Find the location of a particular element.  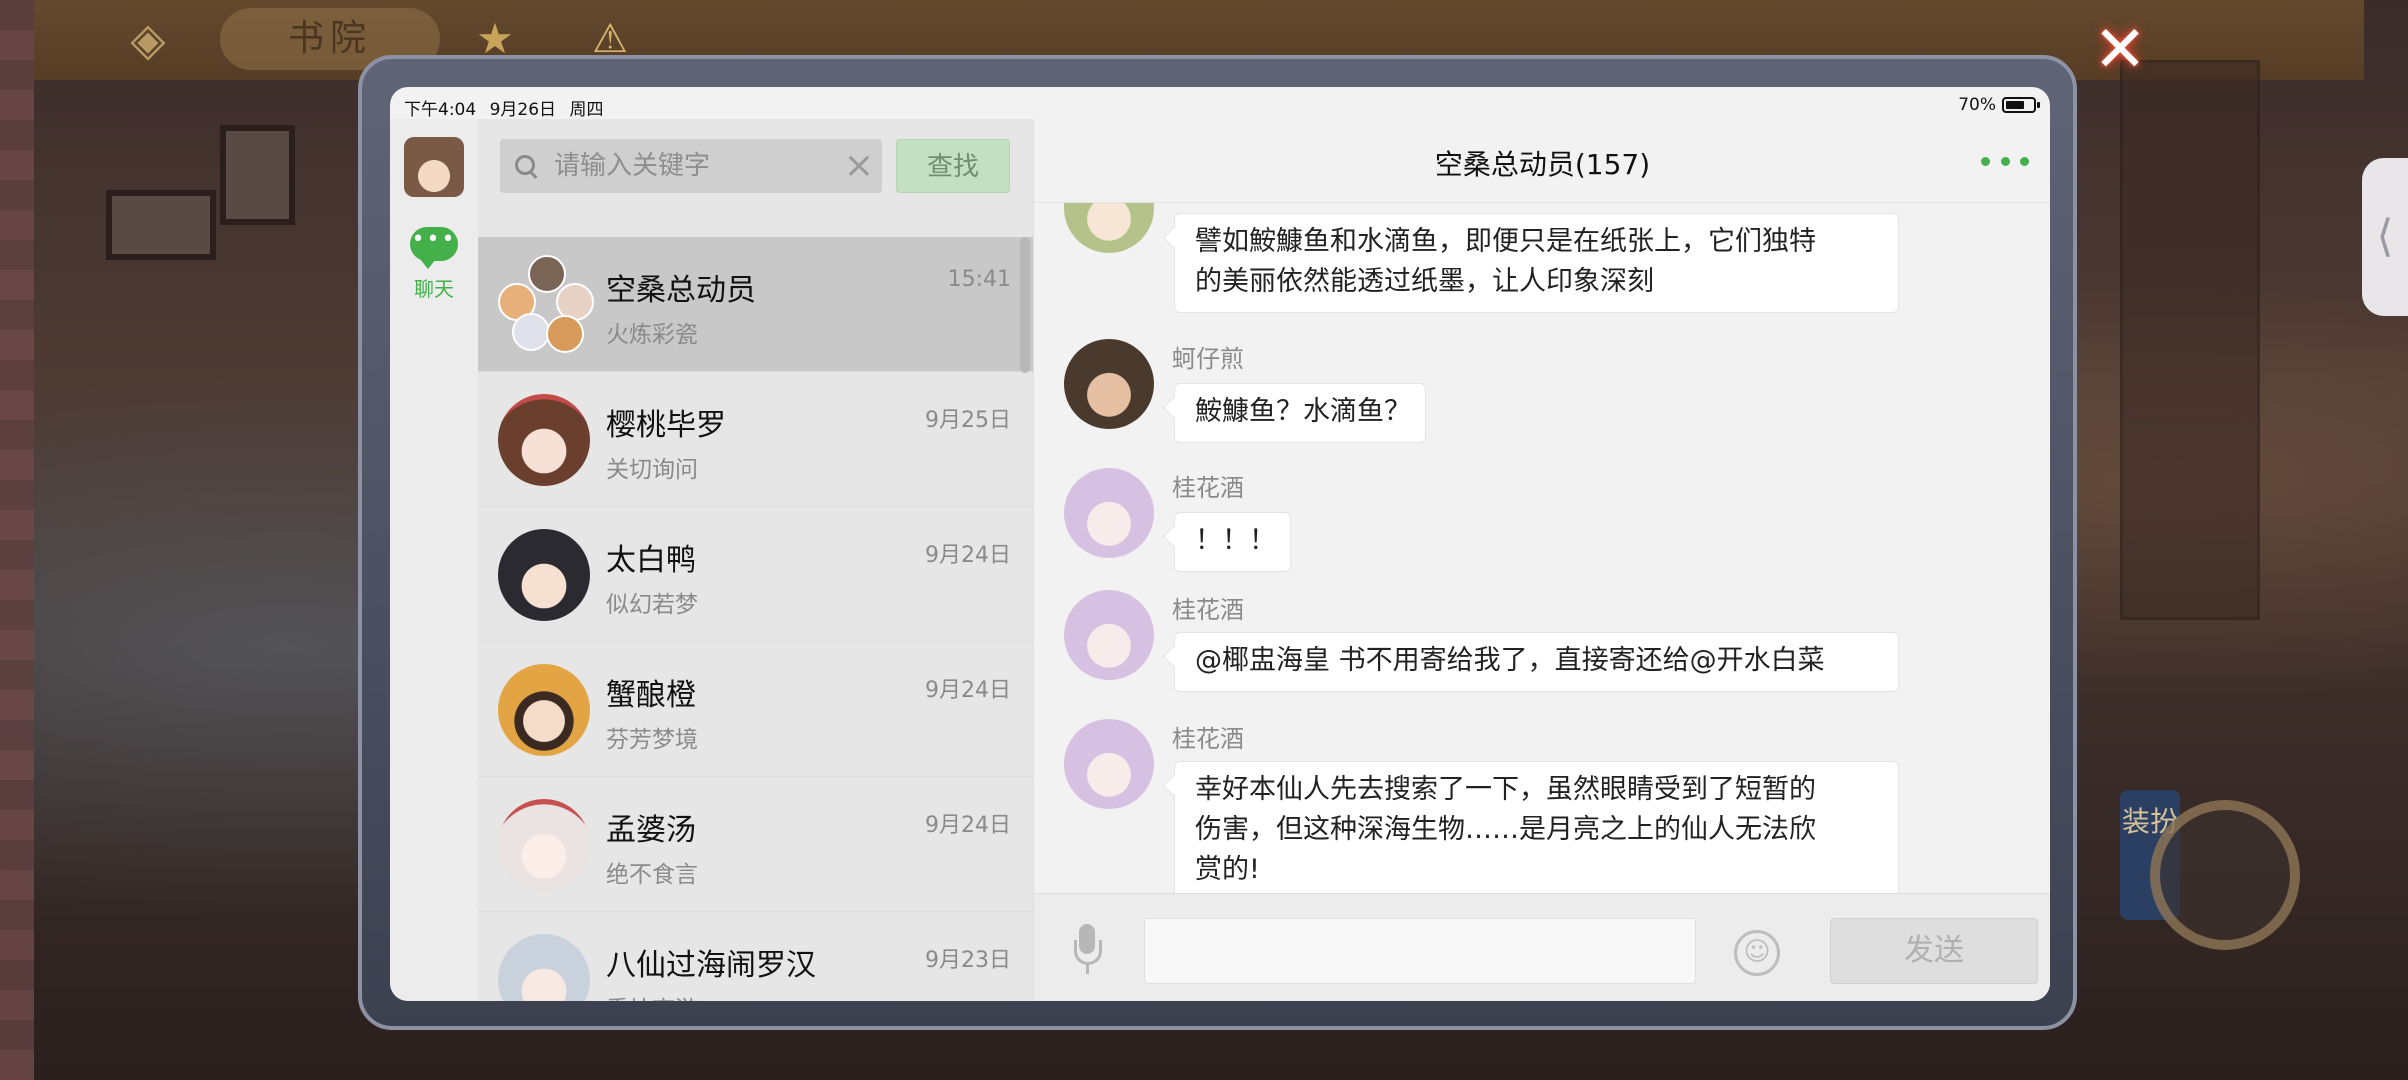

chat-header: 空桑总动员(157) is located at coordinates (1542, 161).